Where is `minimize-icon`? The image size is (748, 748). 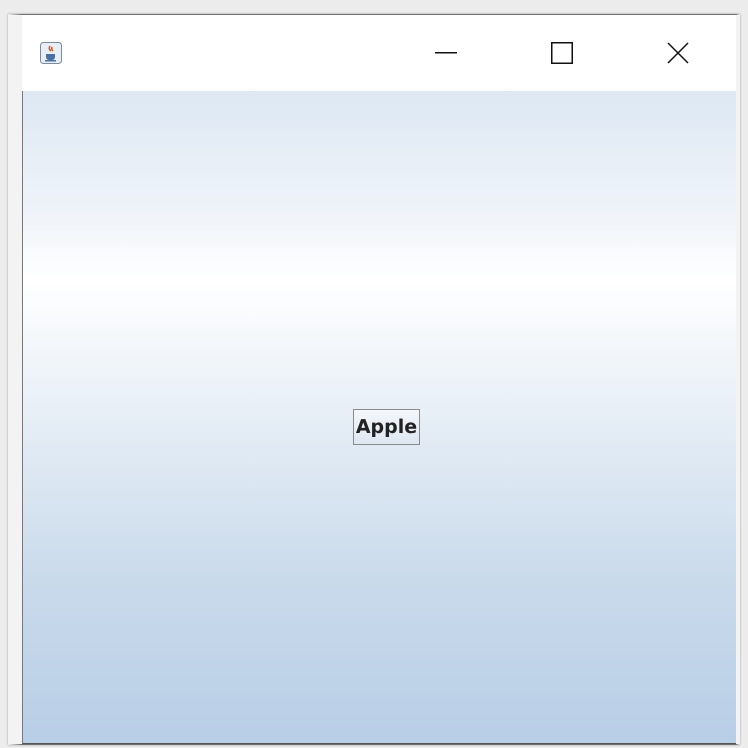
minimize-icon is located at coordinates (446, 53).